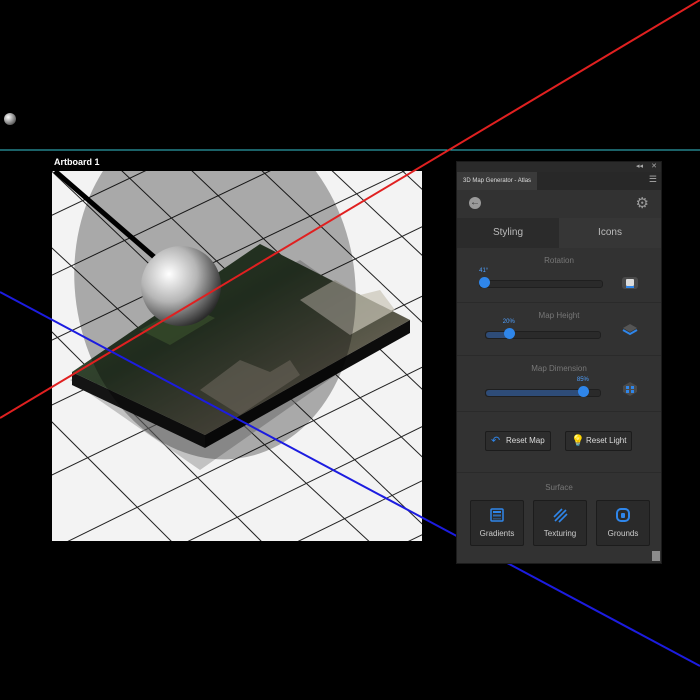  Describe the element at coordinates (508, 322) in the screenshot. I see `map-height-value: 20%` at that location.